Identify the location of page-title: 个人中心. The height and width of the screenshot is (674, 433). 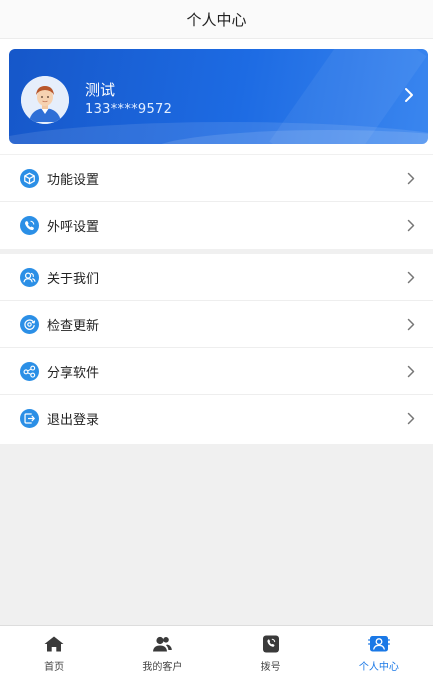
(216, 19).